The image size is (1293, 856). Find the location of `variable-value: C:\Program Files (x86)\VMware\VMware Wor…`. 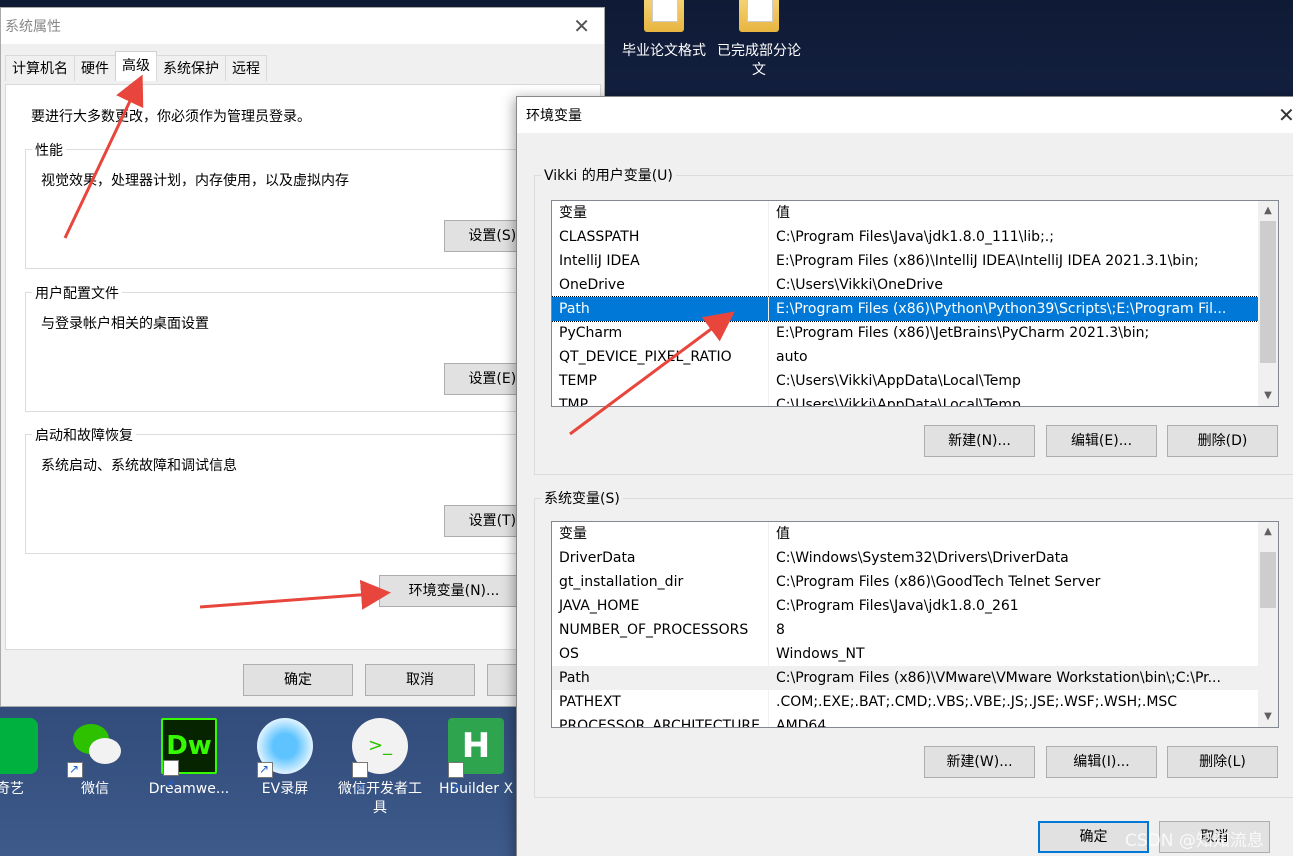

variable-value: C:\Program Files (x86)\VMware\VMware Wor… is located at coordinates (998, 678).